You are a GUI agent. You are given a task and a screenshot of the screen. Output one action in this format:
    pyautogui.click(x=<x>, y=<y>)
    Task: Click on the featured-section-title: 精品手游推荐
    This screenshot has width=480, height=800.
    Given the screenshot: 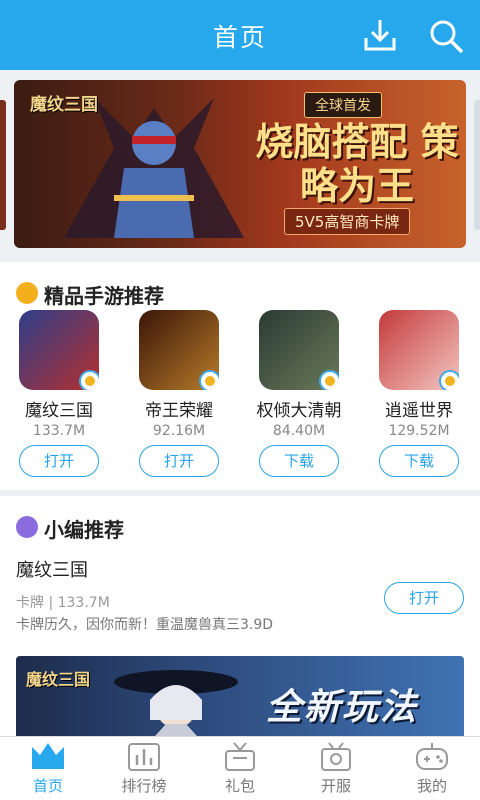 What is the action you would take?
    pyautogui.click(x=104, y=296)
    